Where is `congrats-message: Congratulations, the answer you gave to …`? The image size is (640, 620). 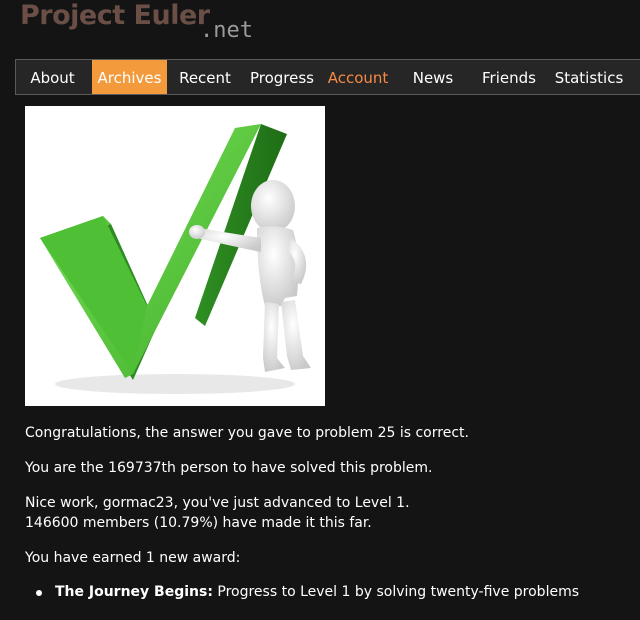 congrats-message: Congratulations, the answer you gave to … is located at coordinates (247, 433).